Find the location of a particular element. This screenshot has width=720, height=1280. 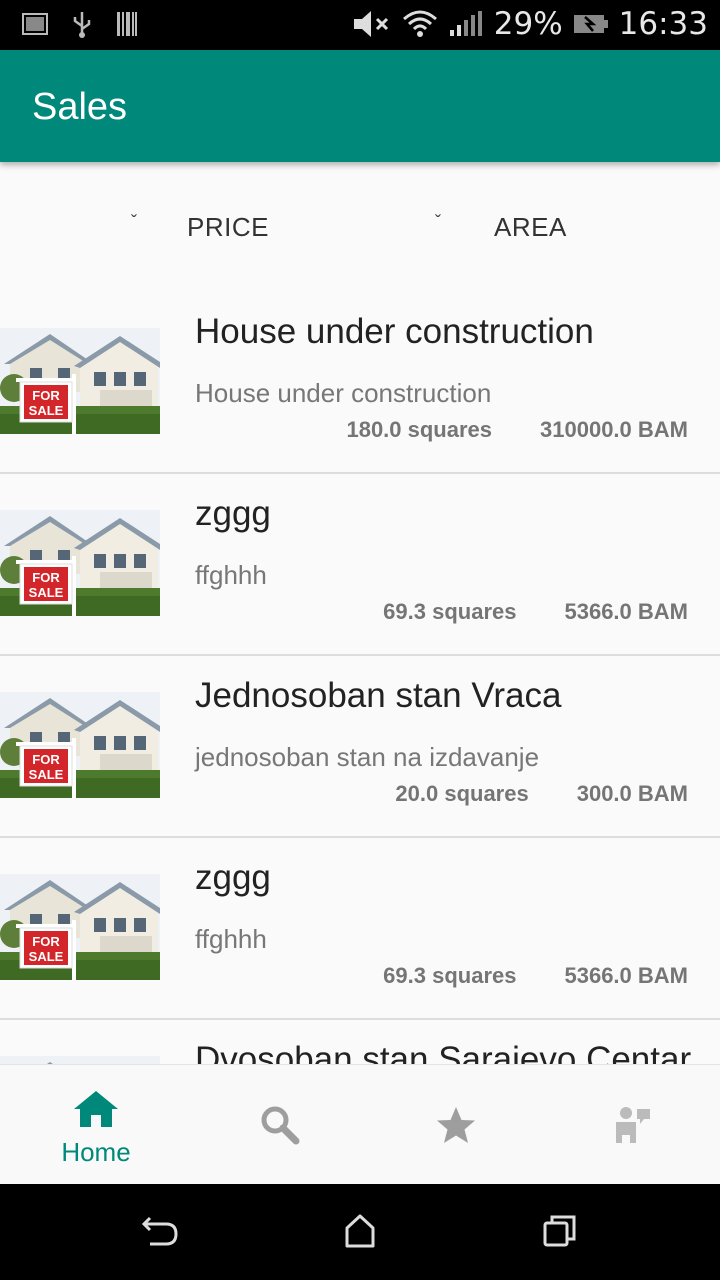

listing-title: House under construction is located at coordinates (394, 331).